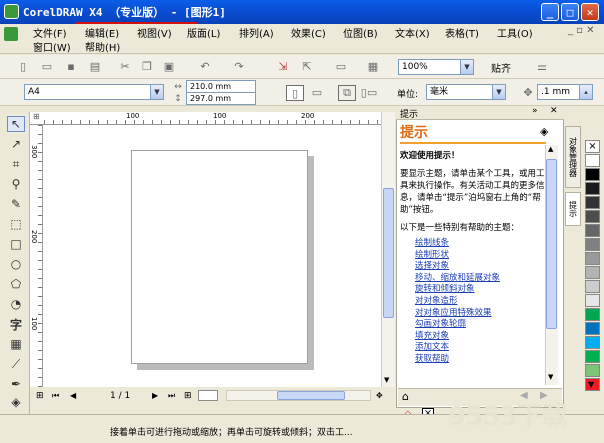 This screenshot has width=604, height=443. What do you see at coordinates (171, 396) in the screenshot?
I see `last-page-icon: ⏭` at bounding box center [171, 396].